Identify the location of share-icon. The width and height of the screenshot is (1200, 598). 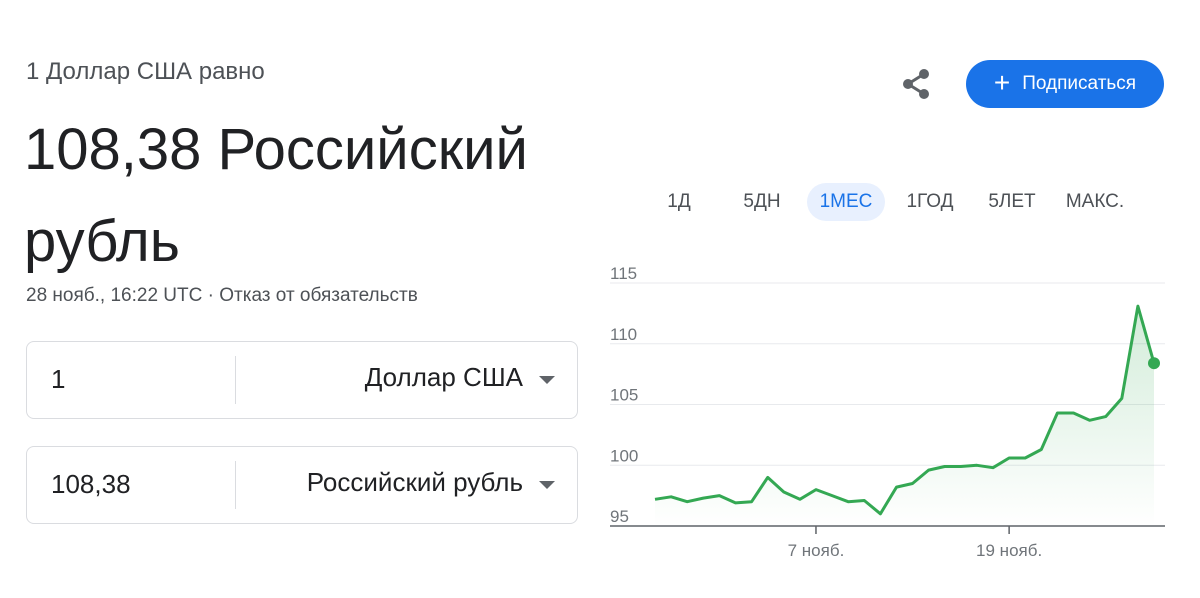
(916, 84).